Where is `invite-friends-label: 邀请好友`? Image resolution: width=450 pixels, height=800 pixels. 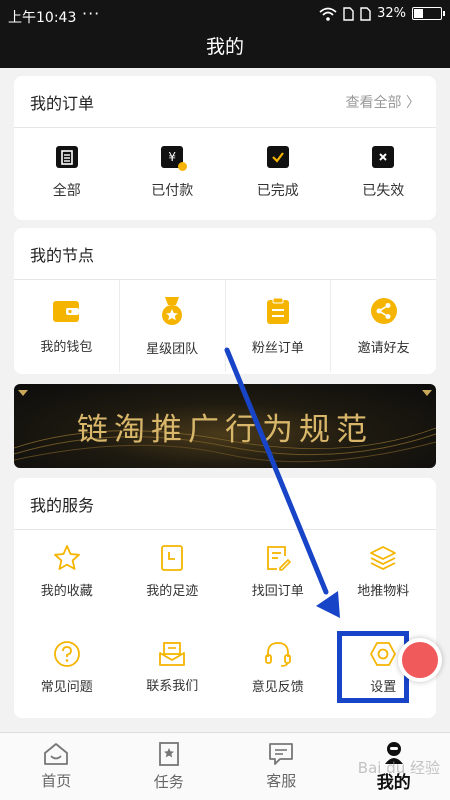
invite-friends-label: 邀请好友 is located at coordinates (383, 348).